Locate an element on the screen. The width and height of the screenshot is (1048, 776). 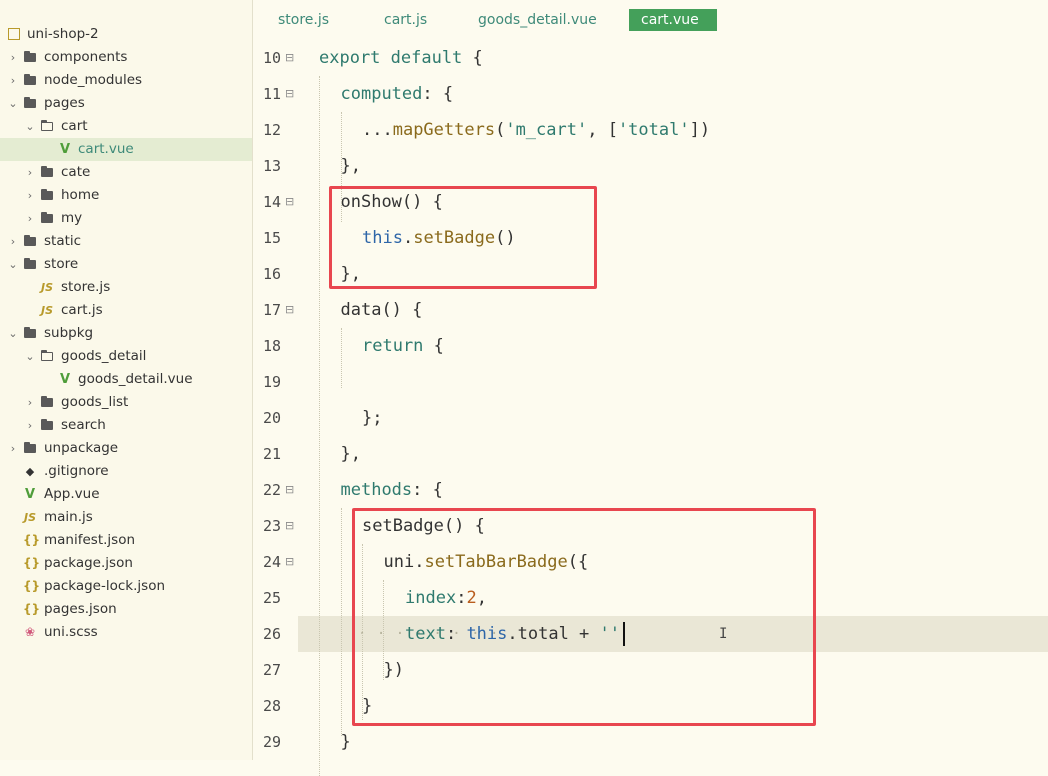
tree-item-node-modules: › node_modules is located at coordinates (126, 80).